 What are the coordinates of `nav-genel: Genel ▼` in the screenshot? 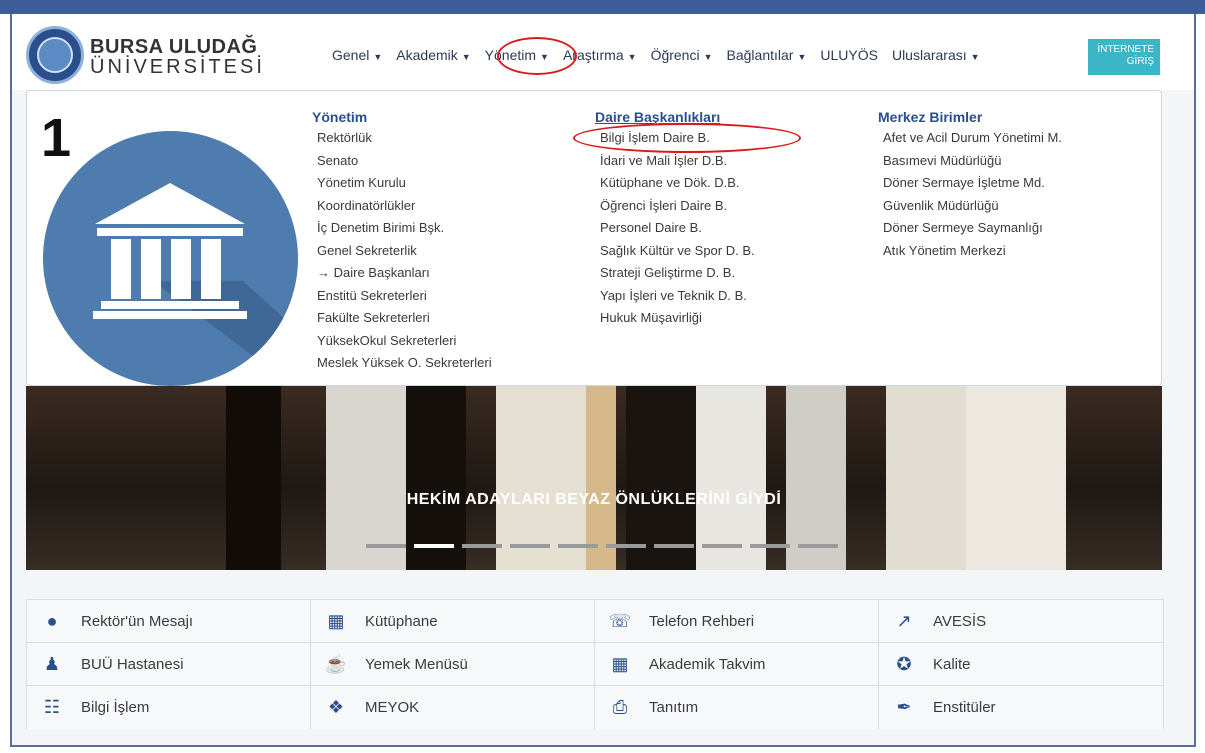 It's located at (357, 55).